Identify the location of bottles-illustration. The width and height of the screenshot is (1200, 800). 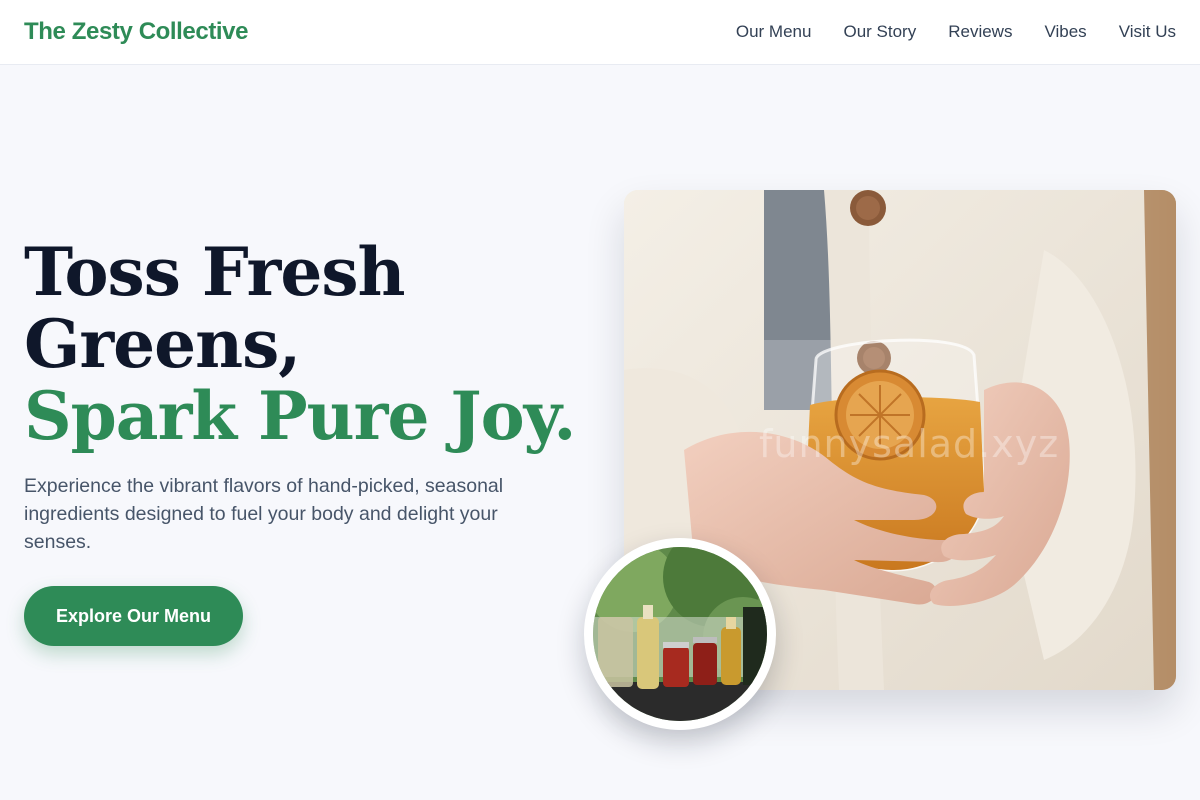
(680, 634).